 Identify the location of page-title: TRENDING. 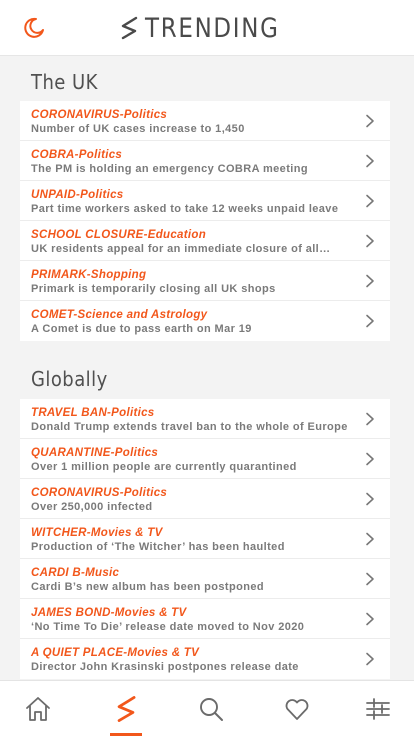
(212, 28).